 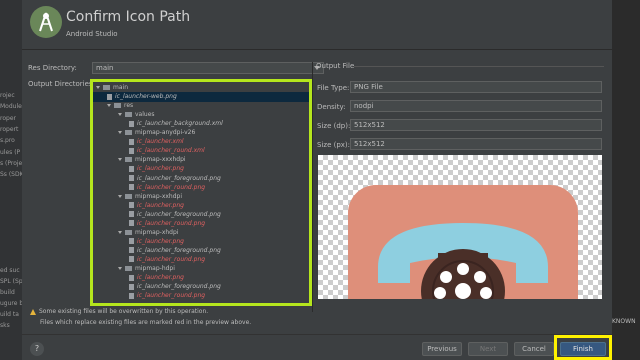 What do you see at coordinates (312, 187) in the screenshot?
I see `panel-divider` at bounding box center [312, 187].